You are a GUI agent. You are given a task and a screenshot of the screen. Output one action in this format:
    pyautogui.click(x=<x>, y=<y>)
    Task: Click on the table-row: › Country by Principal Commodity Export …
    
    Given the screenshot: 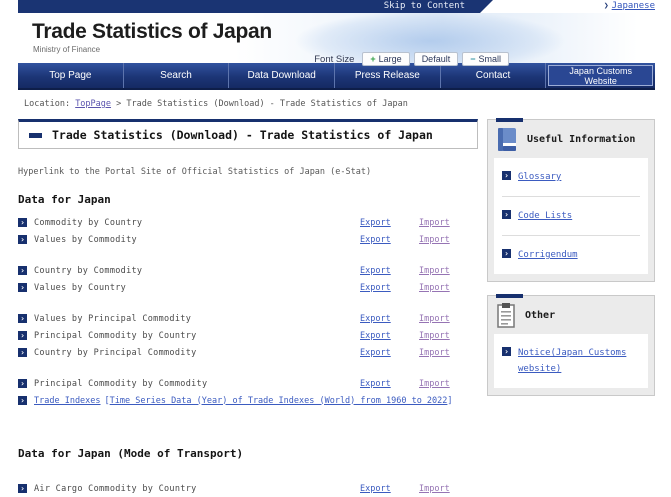 What is the action you would take?
    pyautogui.click(x=248, y=352)
    